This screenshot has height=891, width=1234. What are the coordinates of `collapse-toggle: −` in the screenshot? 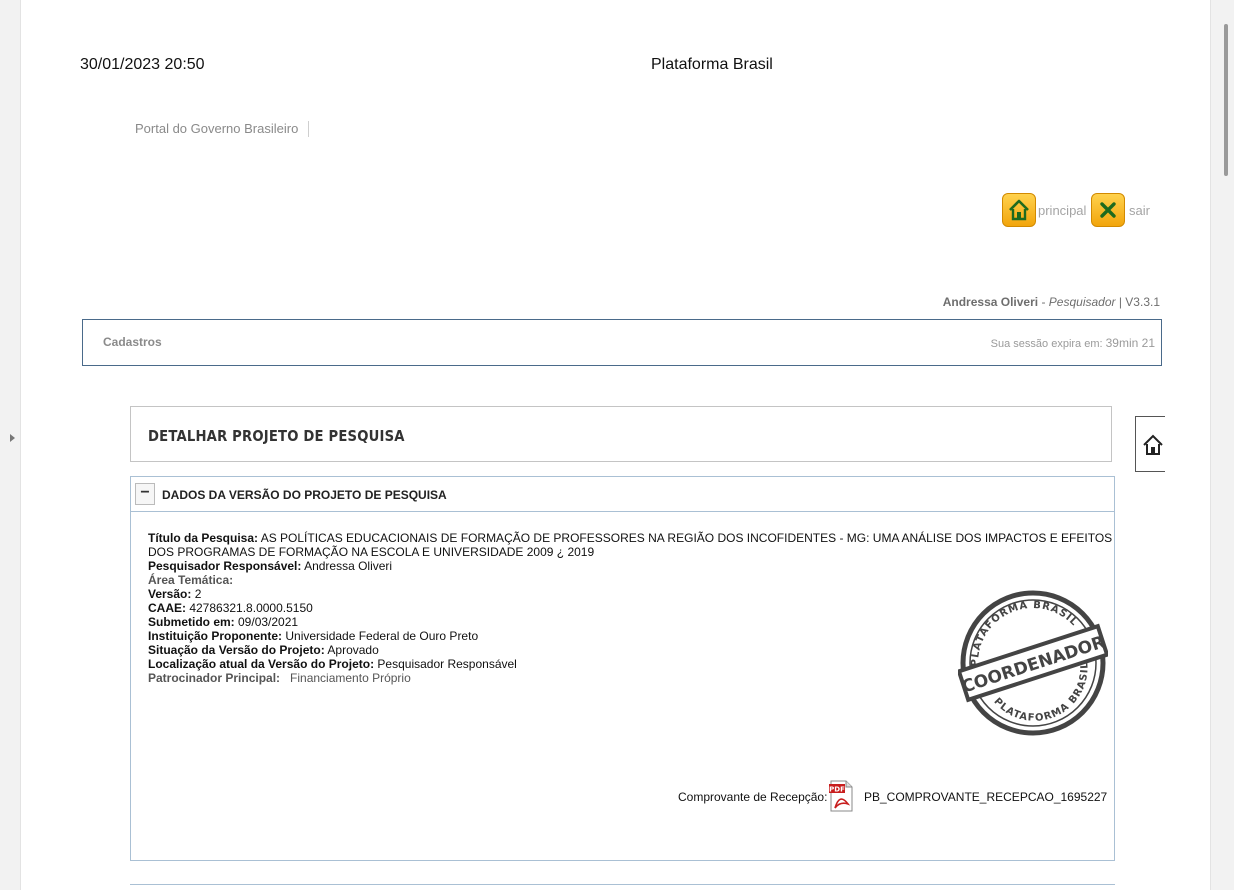 It's located at (145, 494).